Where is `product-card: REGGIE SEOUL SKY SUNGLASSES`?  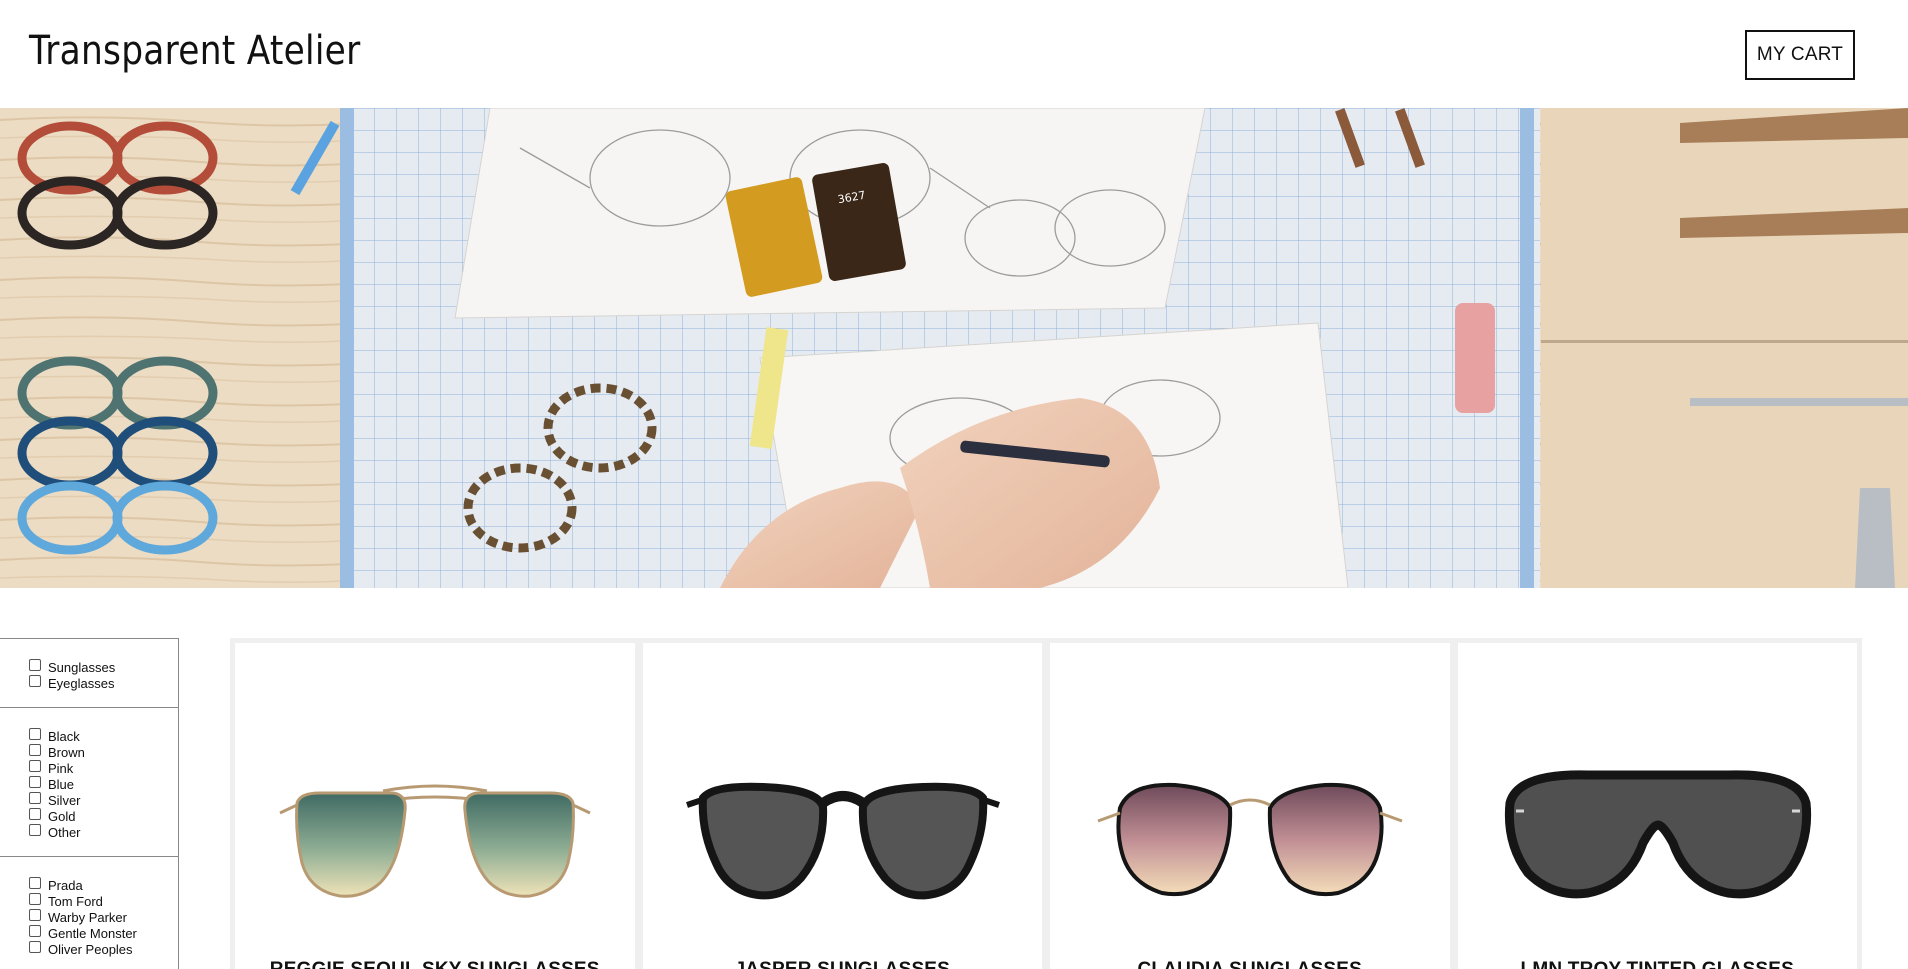 product-card: REGGIE SEOUL SKY SUNGLASSES is located at coordinates (435, 806).